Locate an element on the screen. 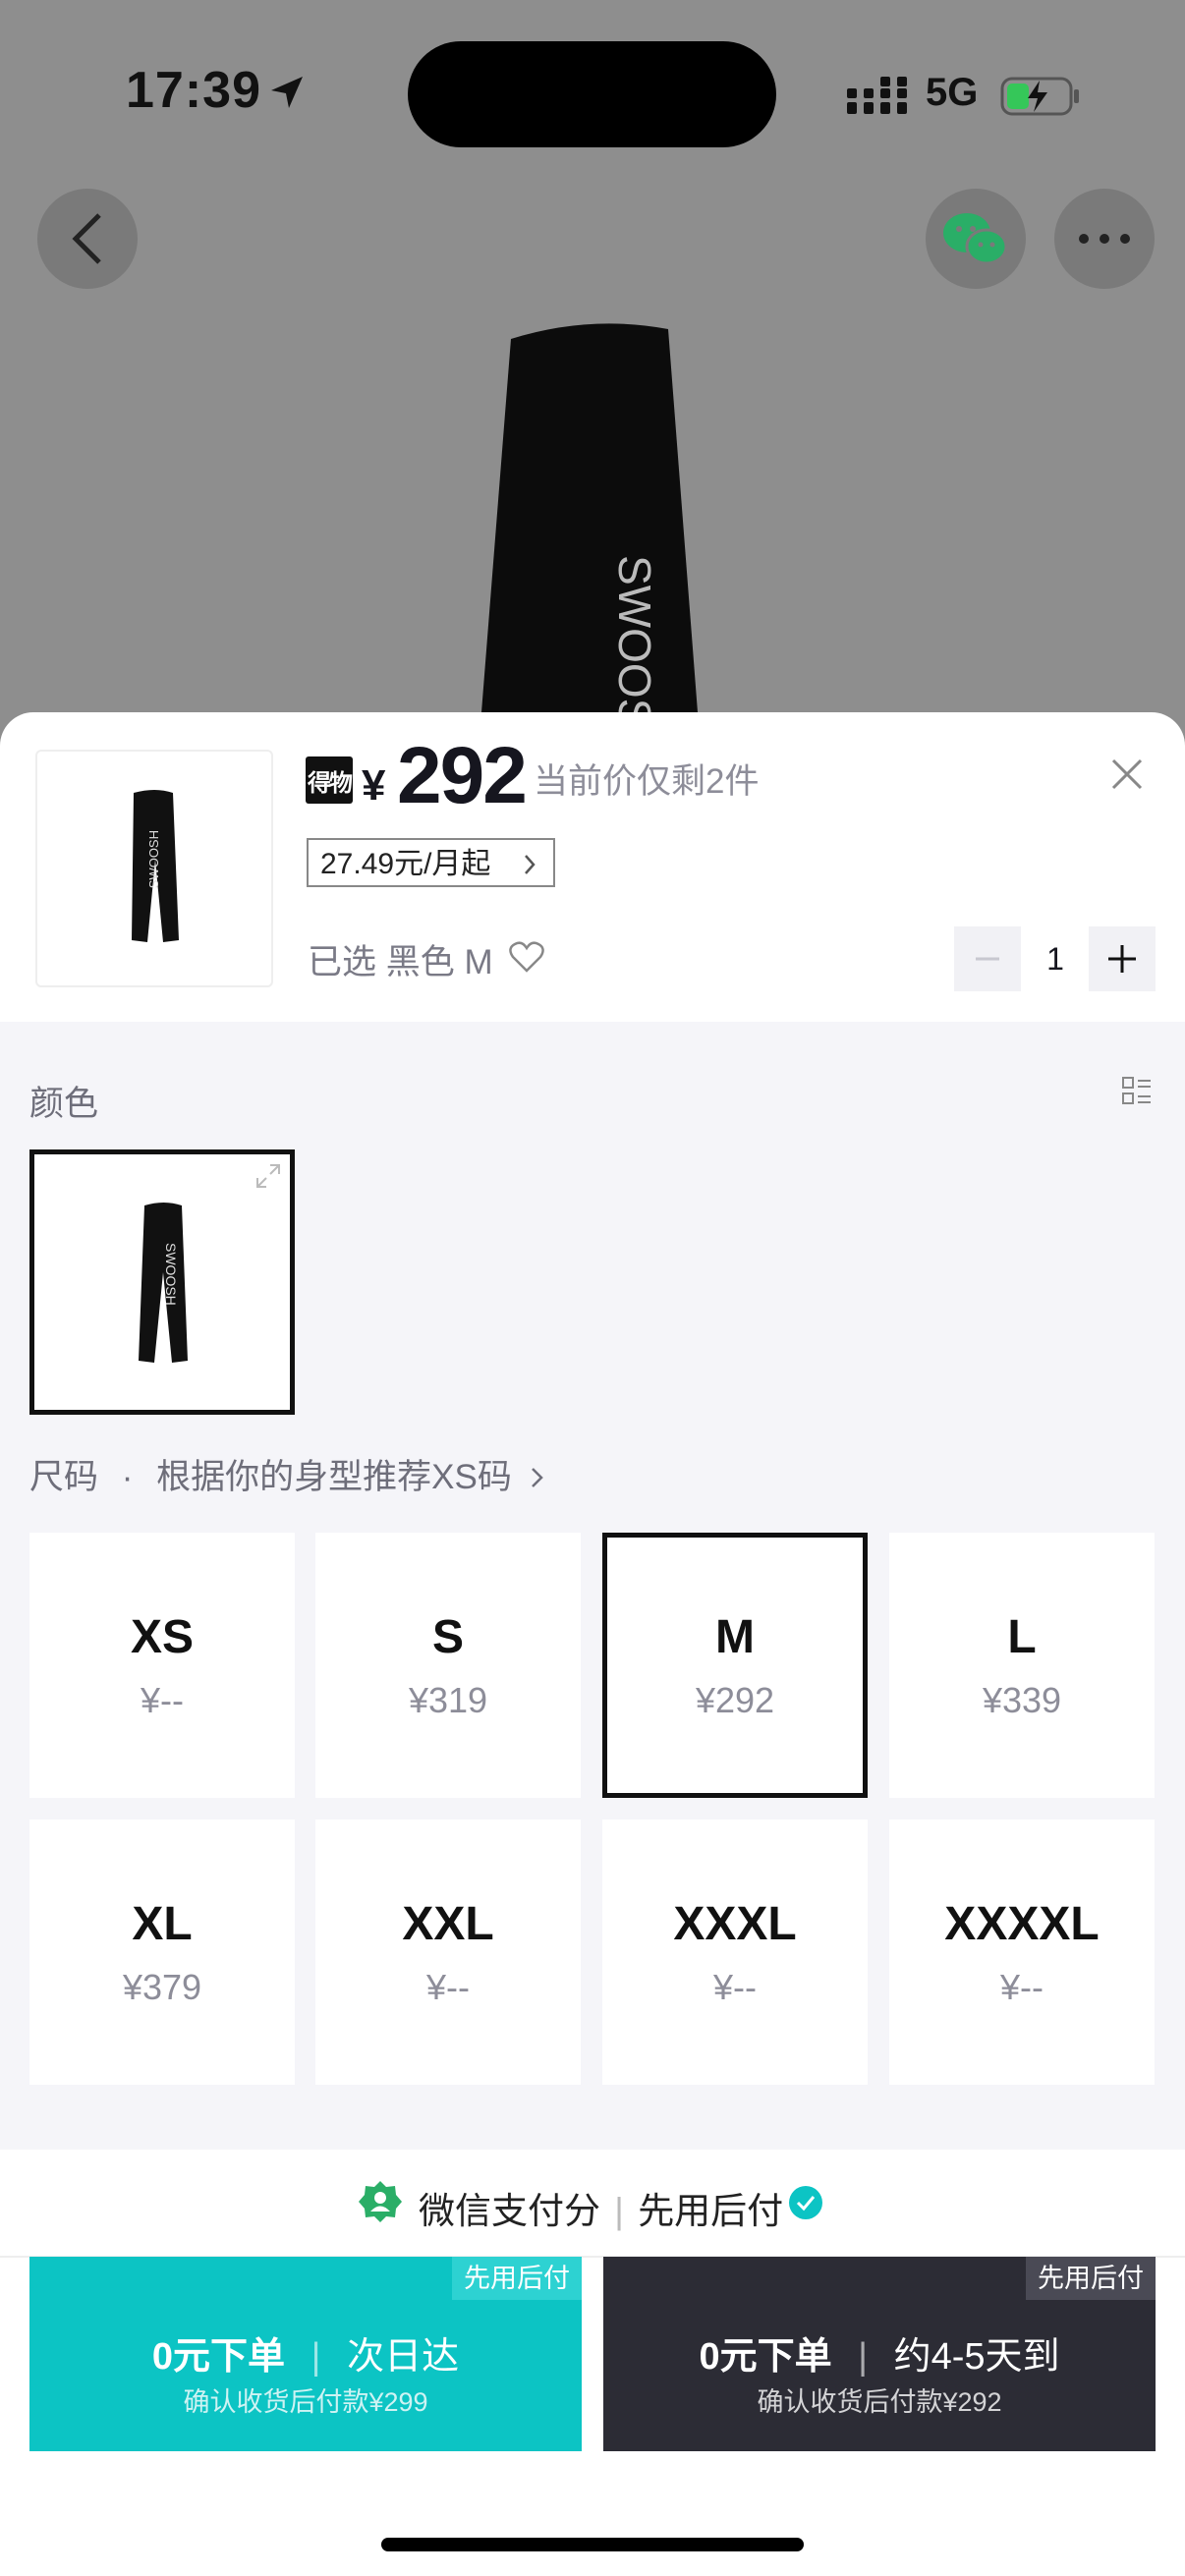  wechat-share-button is located at coordinates (976, 239).